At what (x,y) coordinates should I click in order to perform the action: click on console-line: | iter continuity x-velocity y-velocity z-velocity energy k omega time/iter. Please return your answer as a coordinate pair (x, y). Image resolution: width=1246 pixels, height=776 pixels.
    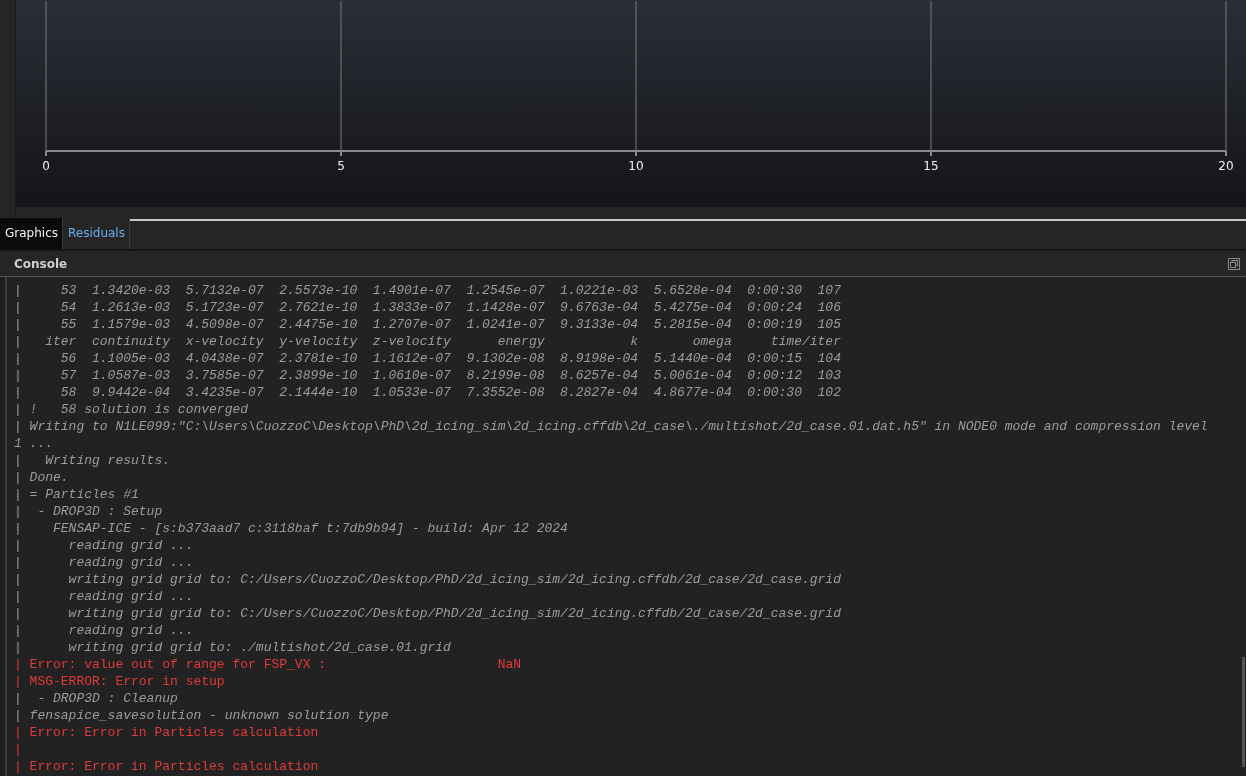
    Looking at the image, I should click on (428, 341).